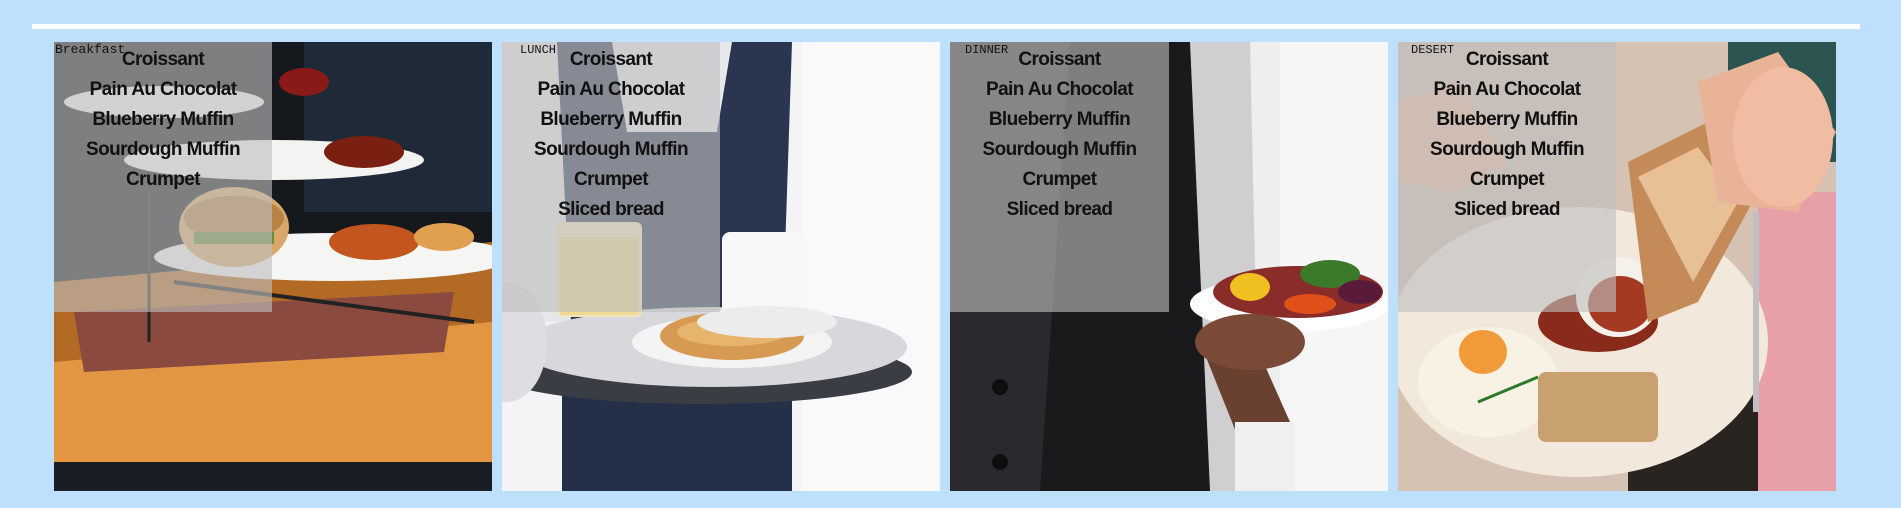 The height and width of the screenshot is (508, 1901). Describe the element at coordinates (946, 26) in the screenshot. I see `top-divider` at that location.